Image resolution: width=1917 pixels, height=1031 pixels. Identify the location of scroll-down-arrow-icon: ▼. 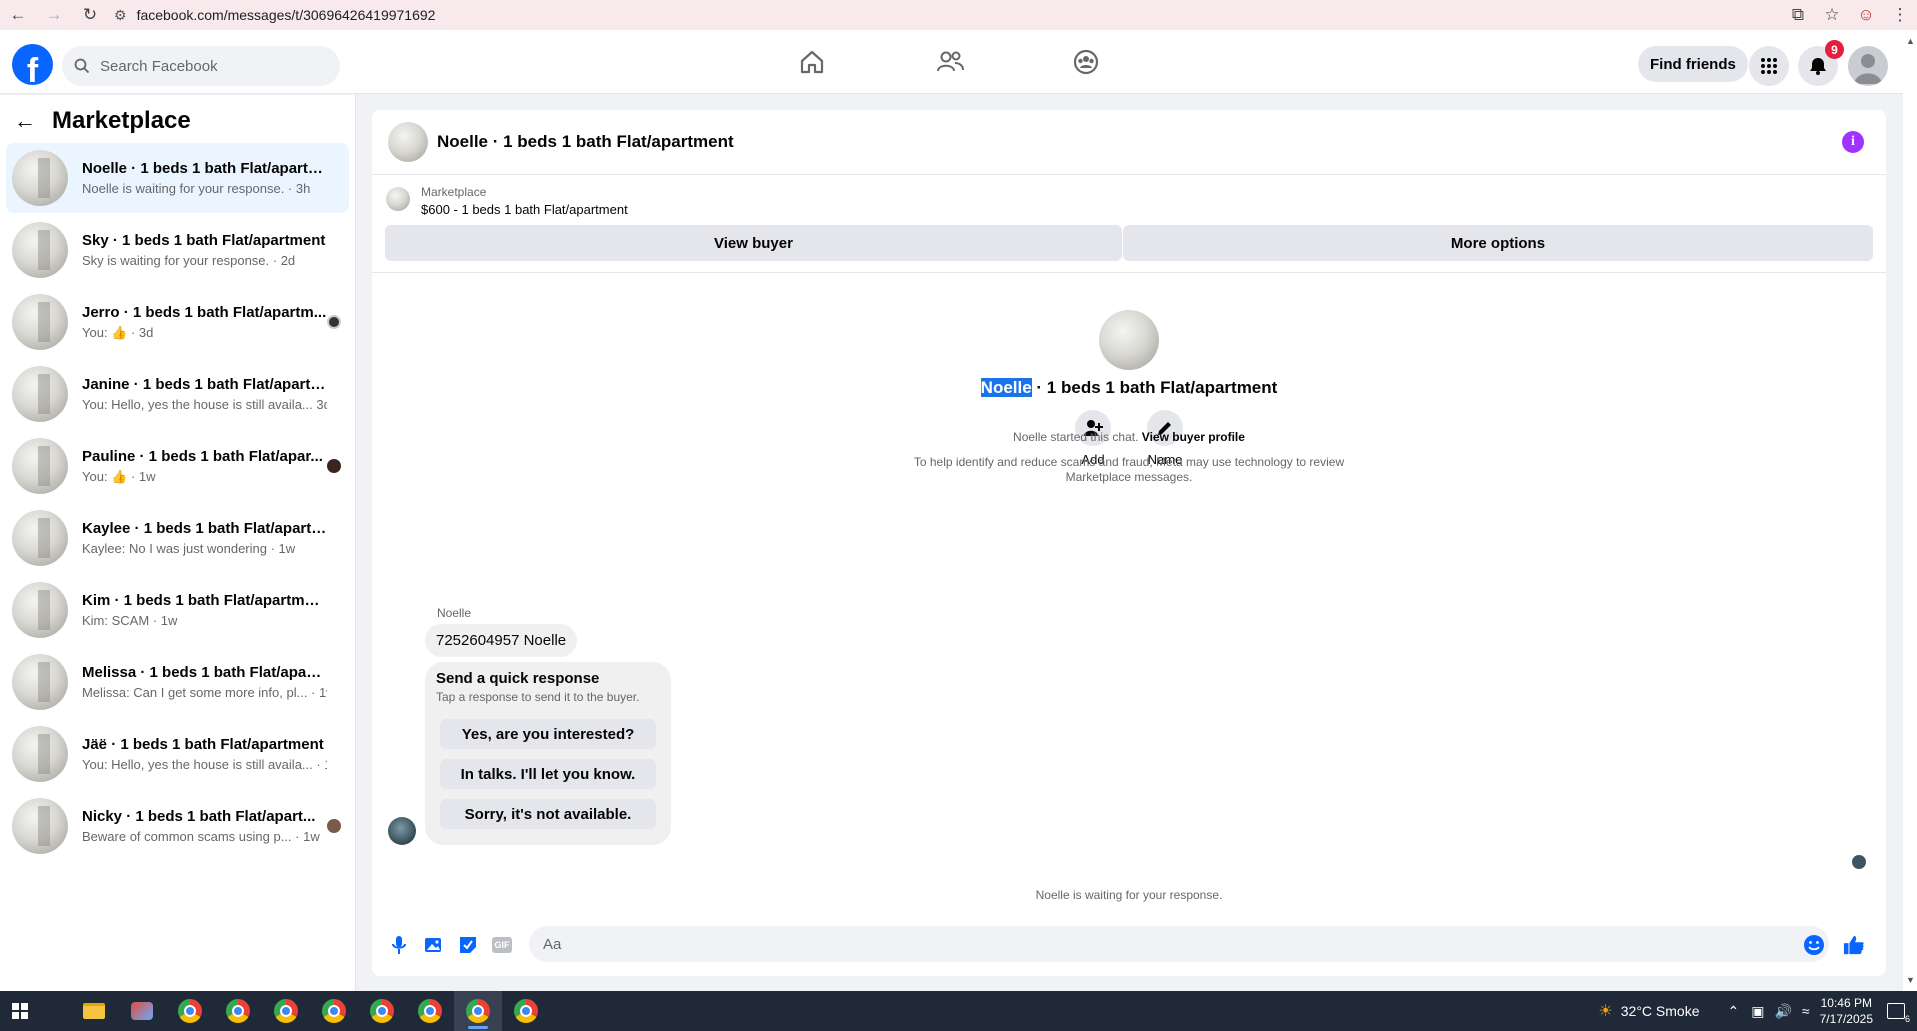
(1910, 980).